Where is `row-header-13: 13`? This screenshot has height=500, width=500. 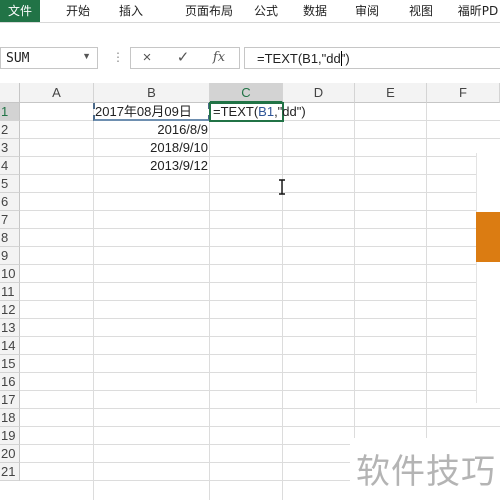
row-header-13: 13 is located at coordinates (10, 328).